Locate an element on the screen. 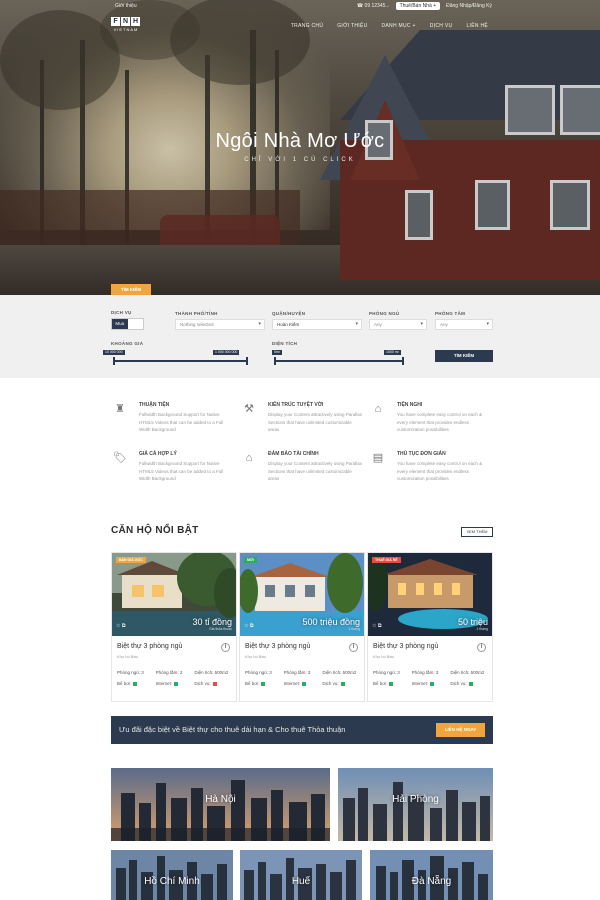 This screenshot has width=600, height=900. city-name: Đà Nẵng is located at coordinates (431, 881).